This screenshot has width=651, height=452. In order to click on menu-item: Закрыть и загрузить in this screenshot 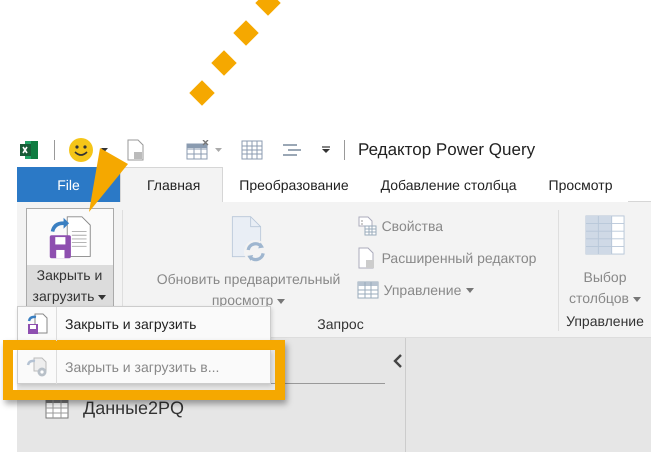, I will do `click(144, 323)`.